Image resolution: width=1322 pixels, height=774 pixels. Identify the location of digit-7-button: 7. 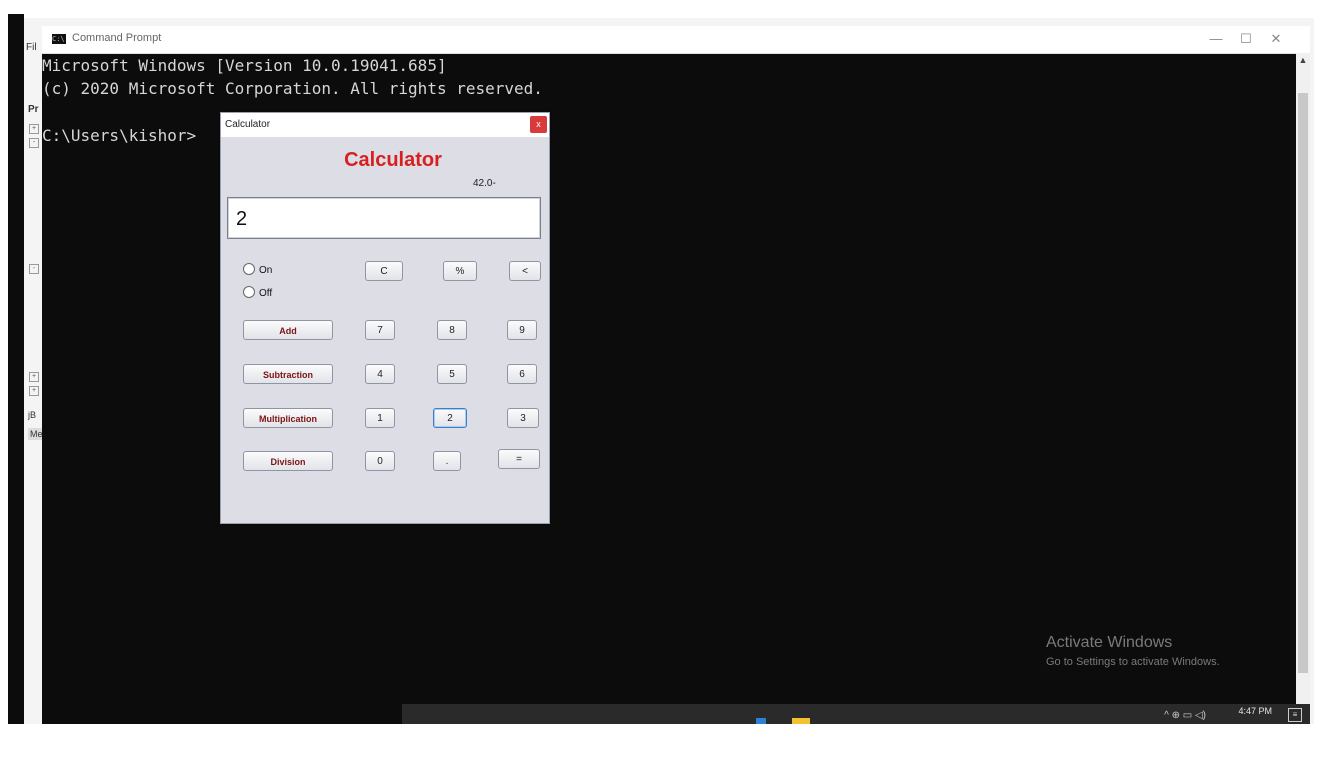
(380, 330).